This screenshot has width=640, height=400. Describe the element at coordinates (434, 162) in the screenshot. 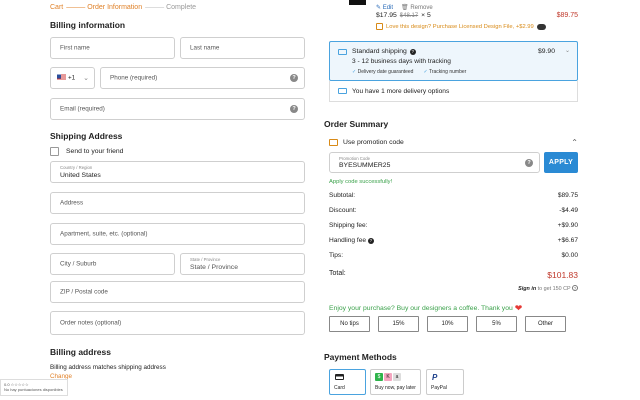

I see `promo-code-field: Promotion Code BYESUMMER25 ?` at that location.